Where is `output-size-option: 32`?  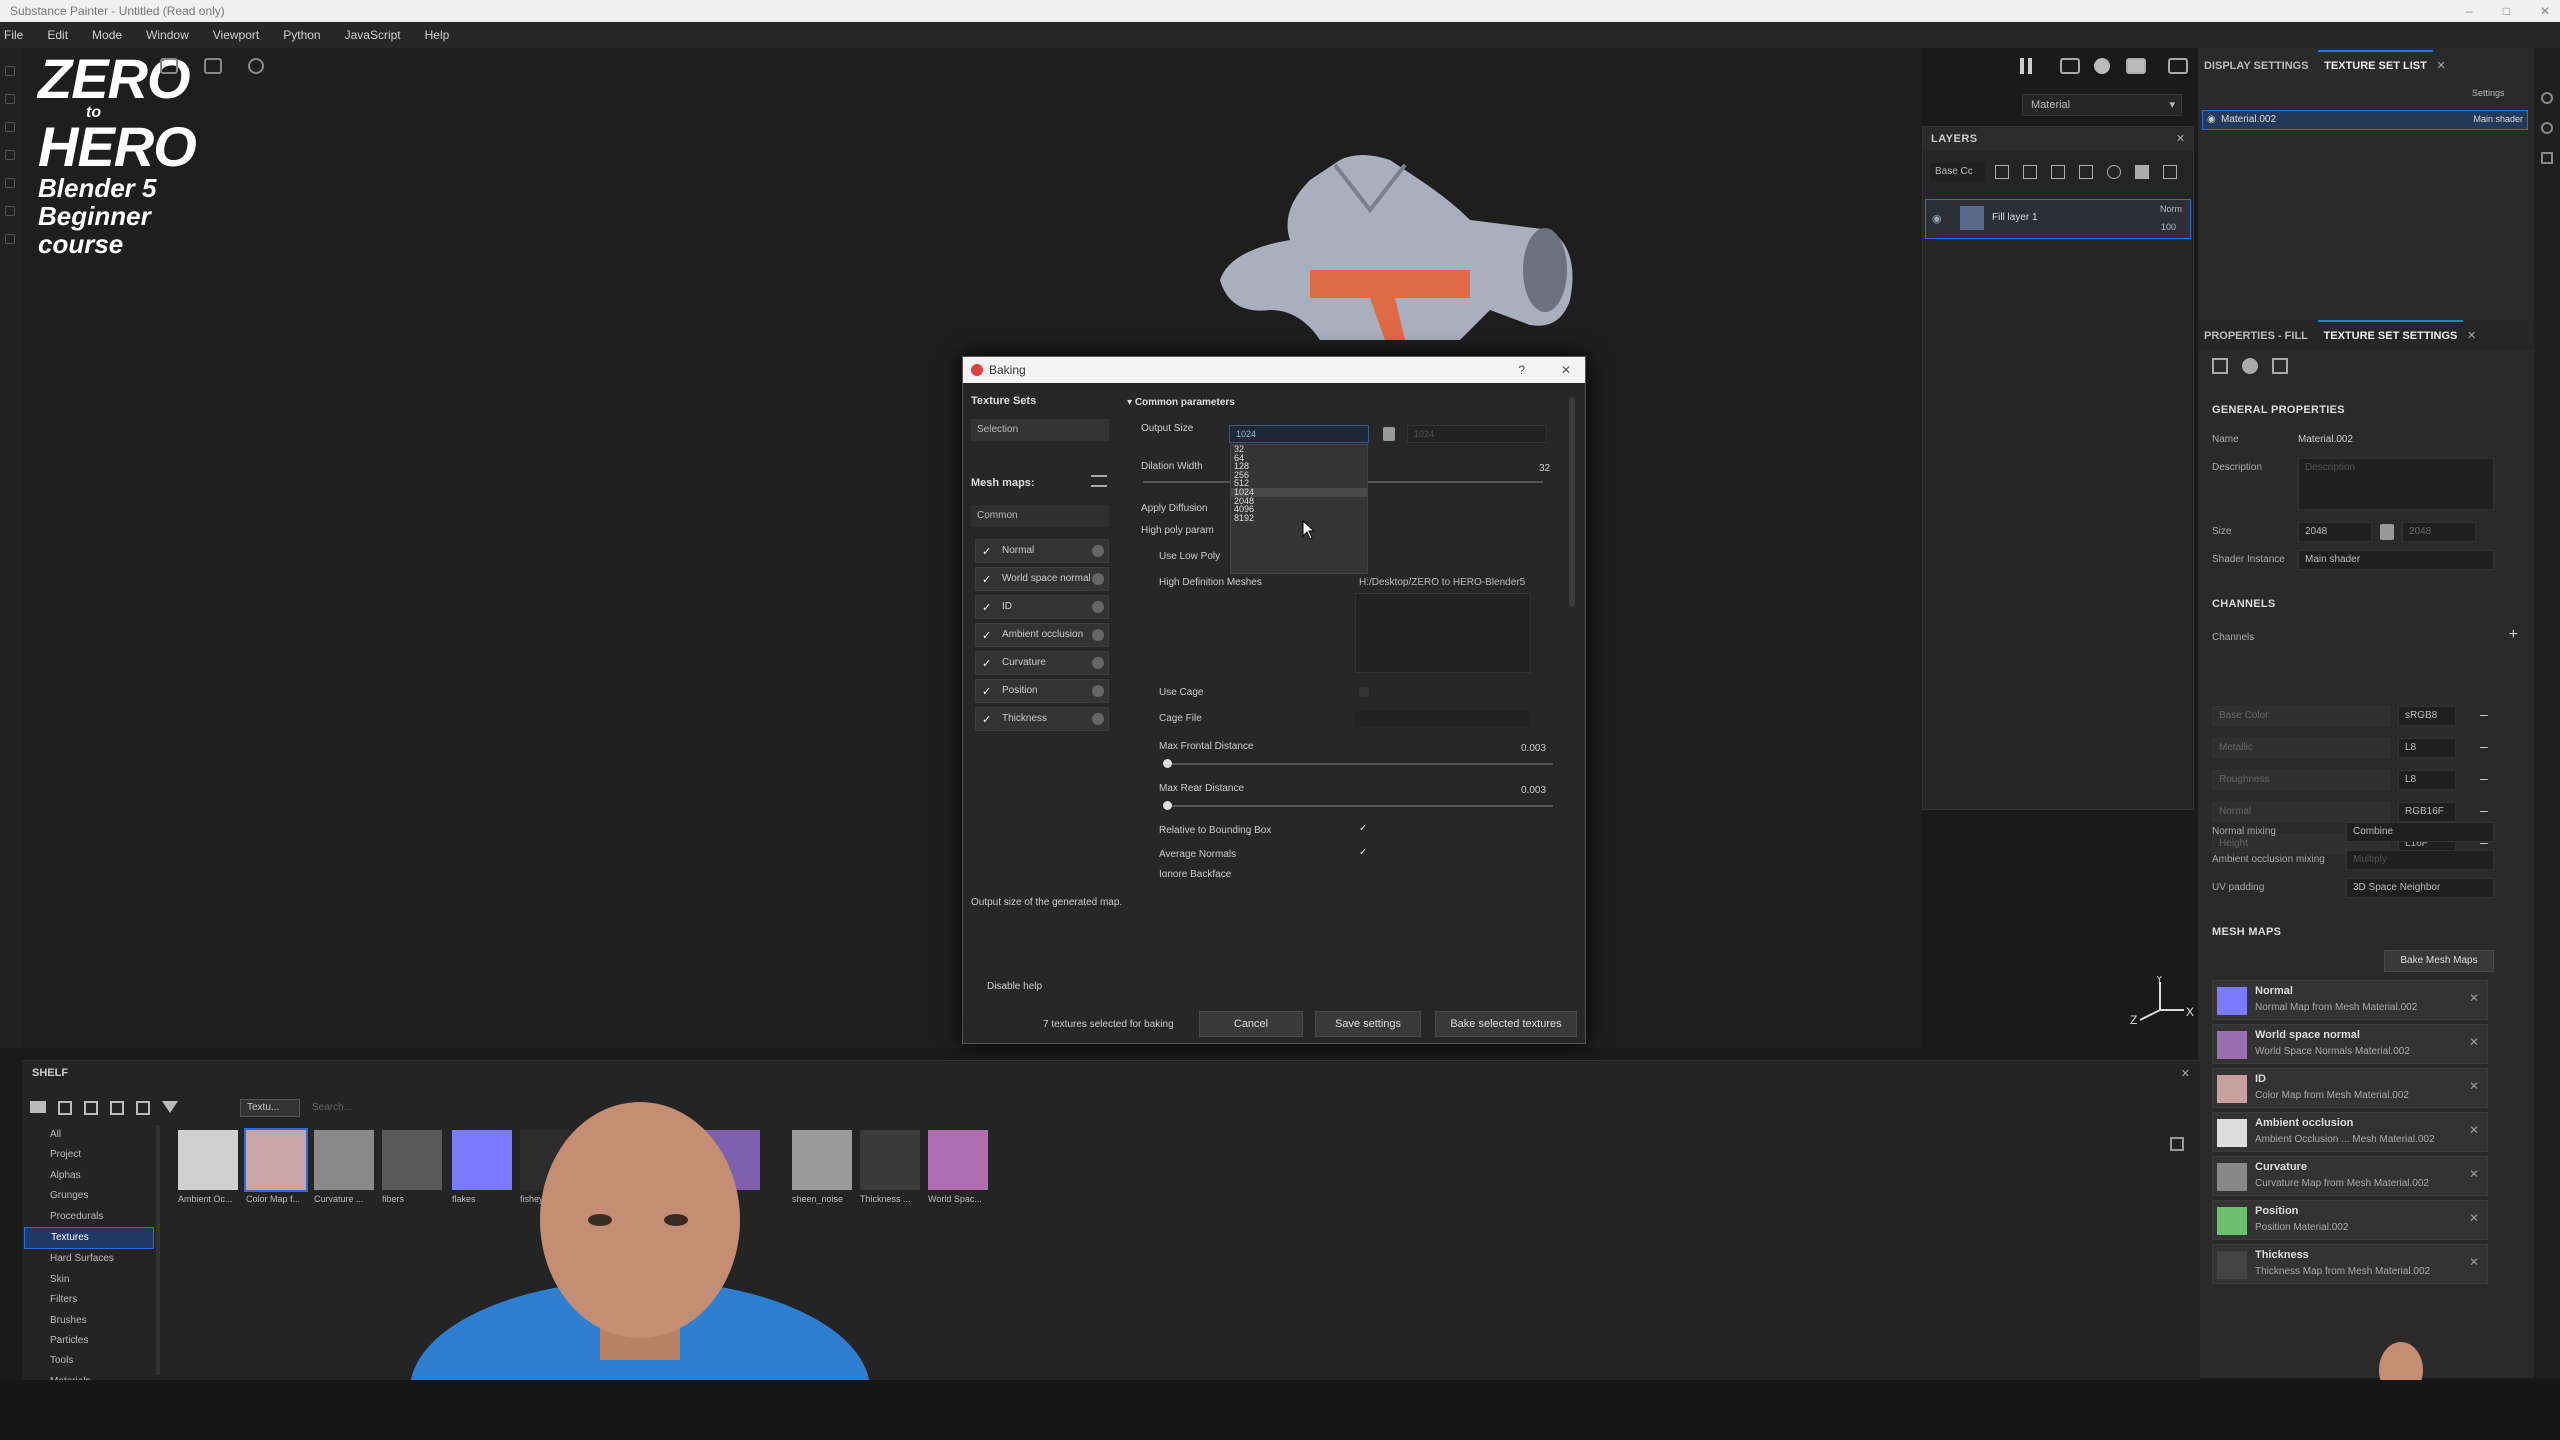 output-size-option: 32 is located at coordinates (1299, 449).